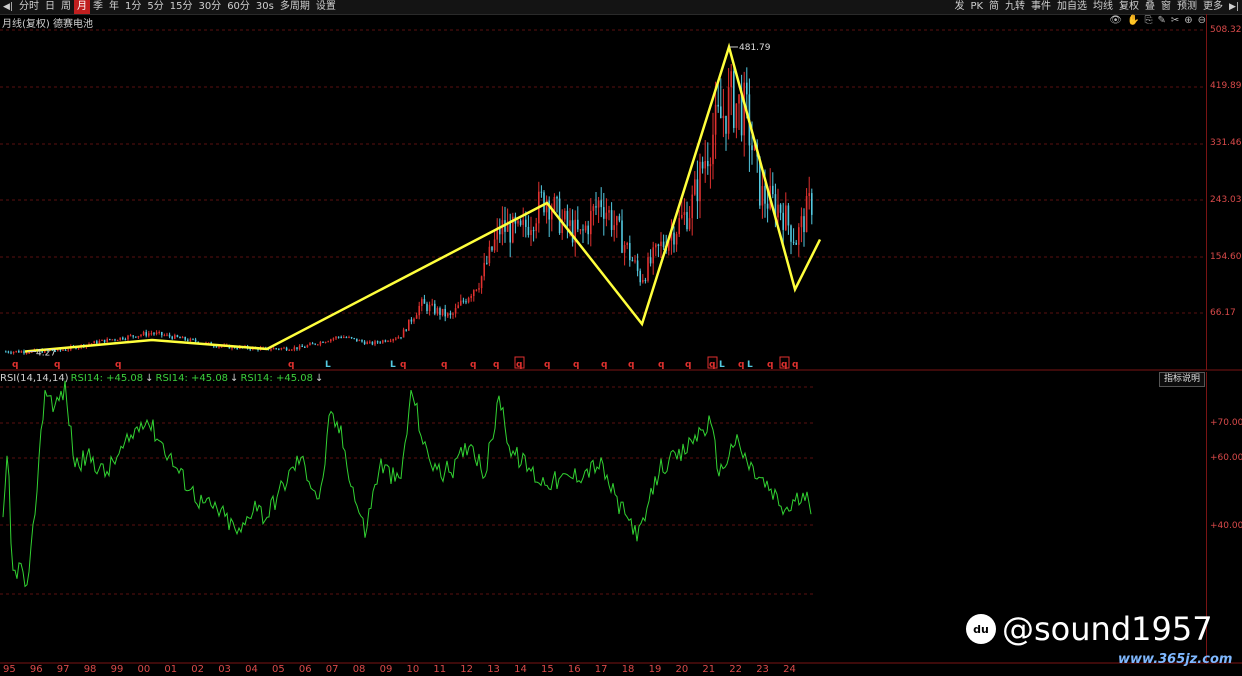 This screenshot has width=1242, height=676. What do you see at coordinates (144, 669) in the screenshot?
I see `year-label: 00` at bounding box center [144, 669].